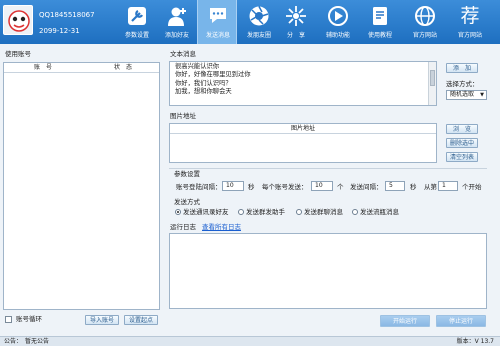  I want to click on radio-group-chat, so click(299, 212).